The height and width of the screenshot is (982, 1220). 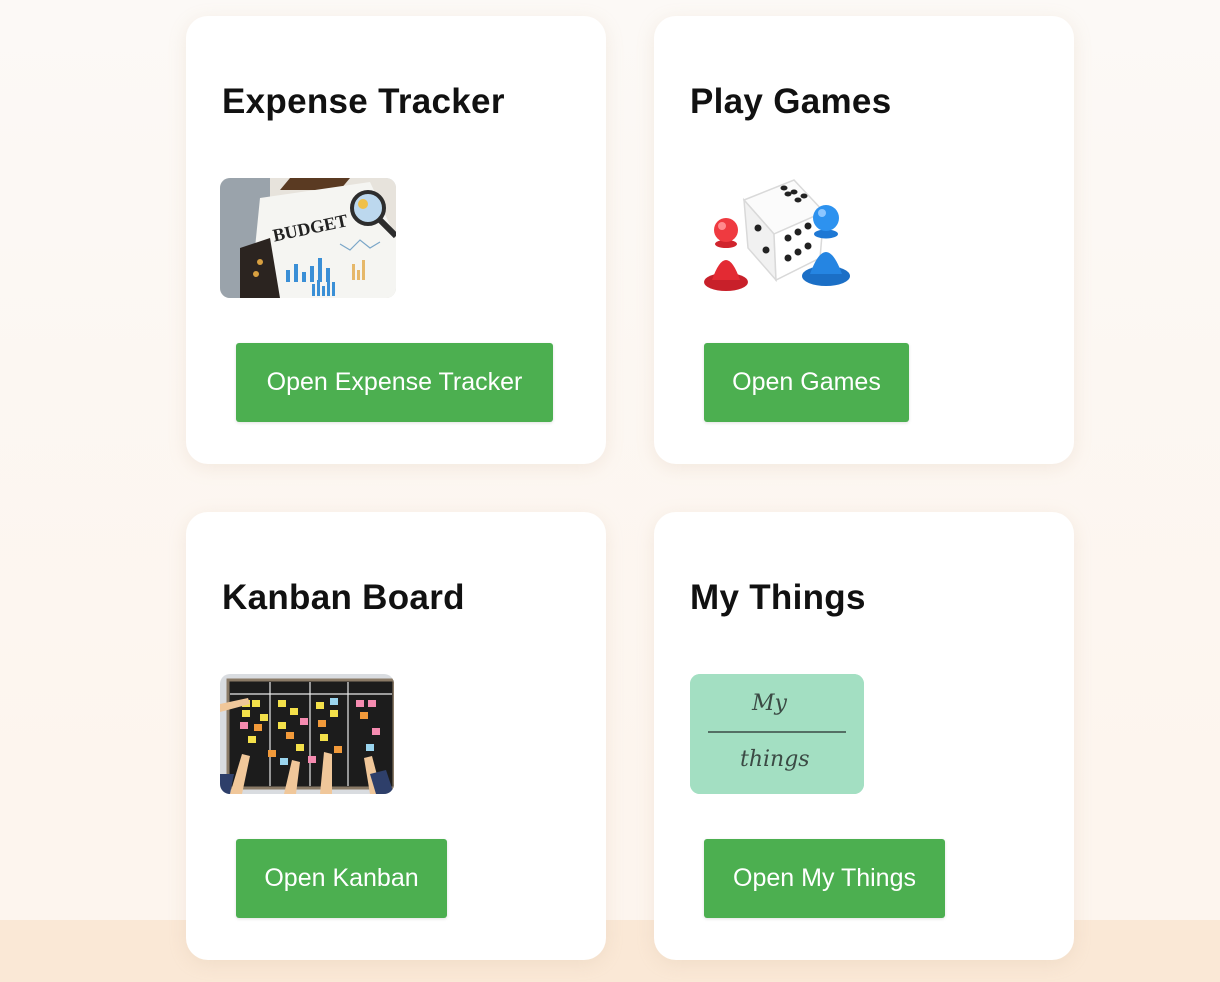 What do you see at coordinates (363, 101) in the screenshot?
I see `card-title-expense-tracker: Expense Tracker` at bounding box center [363, 101].